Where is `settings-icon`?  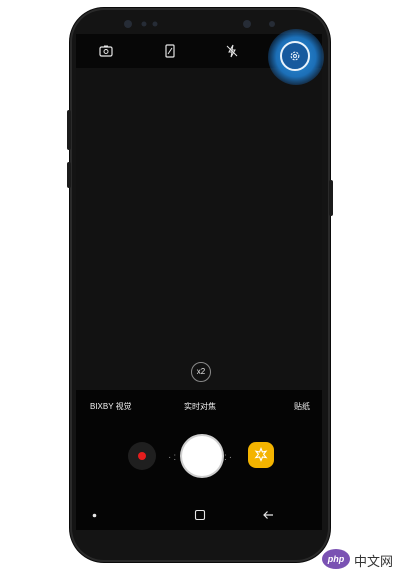
settings-icon is located at coordinates (295, 56).